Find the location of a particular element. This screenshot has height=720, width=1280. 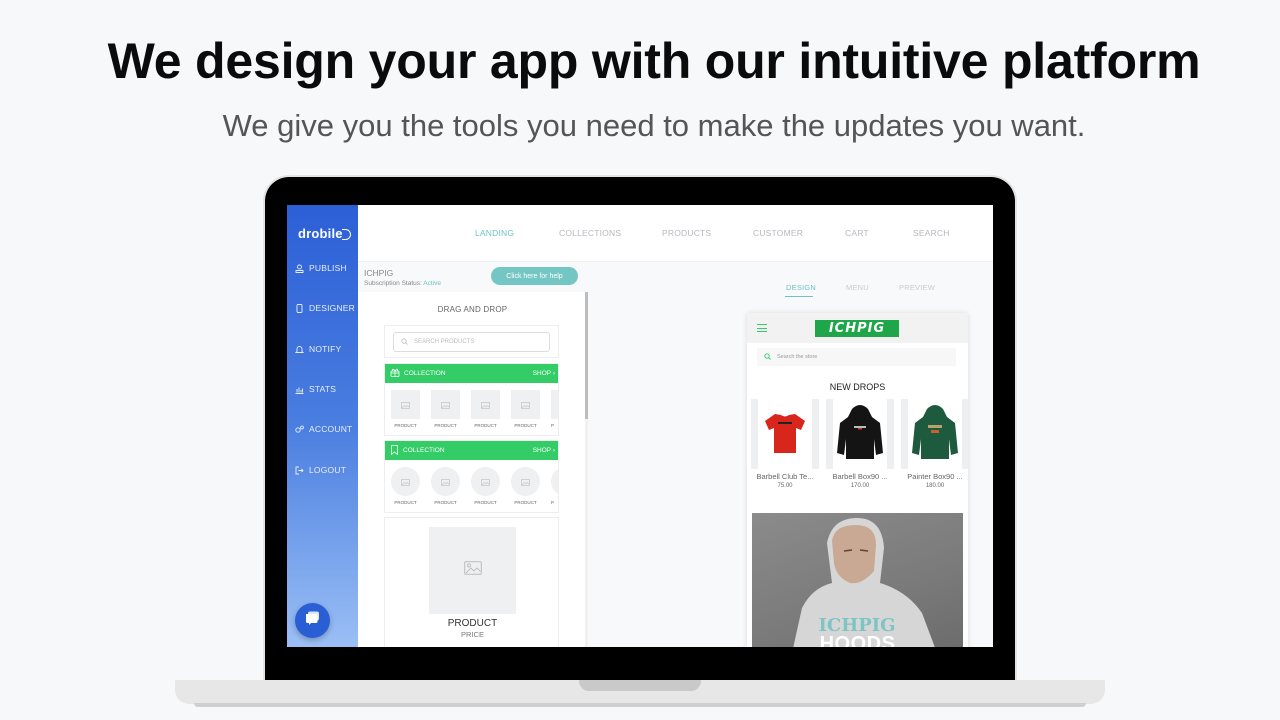

product-name: PRODUCT is located at coordinates (472, 623).